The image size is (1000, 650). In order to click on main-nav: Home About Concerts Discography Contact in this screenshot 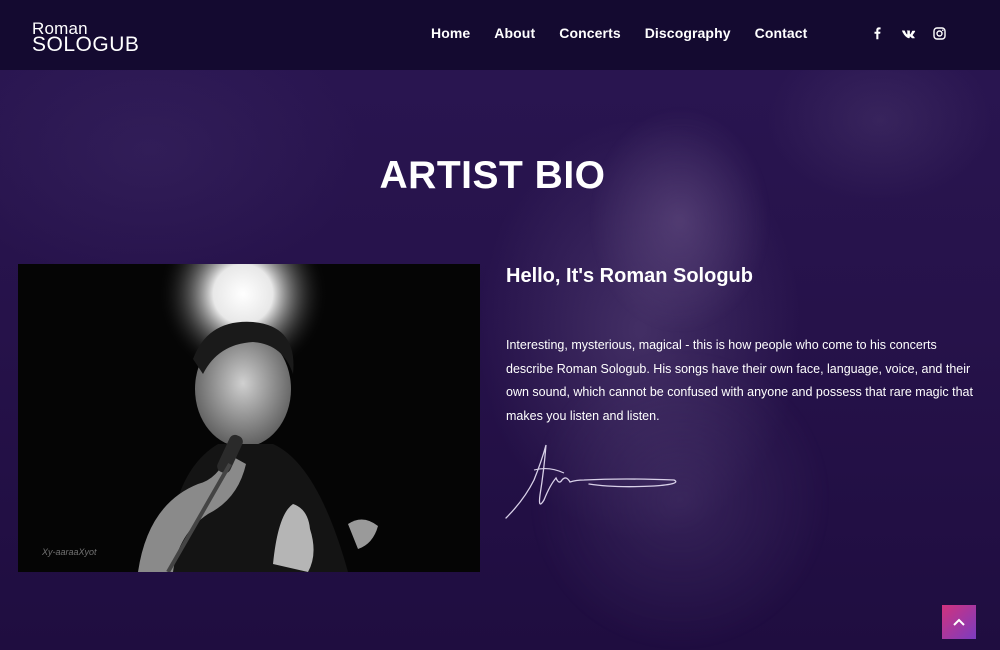, I will do `click(619, 33)`.